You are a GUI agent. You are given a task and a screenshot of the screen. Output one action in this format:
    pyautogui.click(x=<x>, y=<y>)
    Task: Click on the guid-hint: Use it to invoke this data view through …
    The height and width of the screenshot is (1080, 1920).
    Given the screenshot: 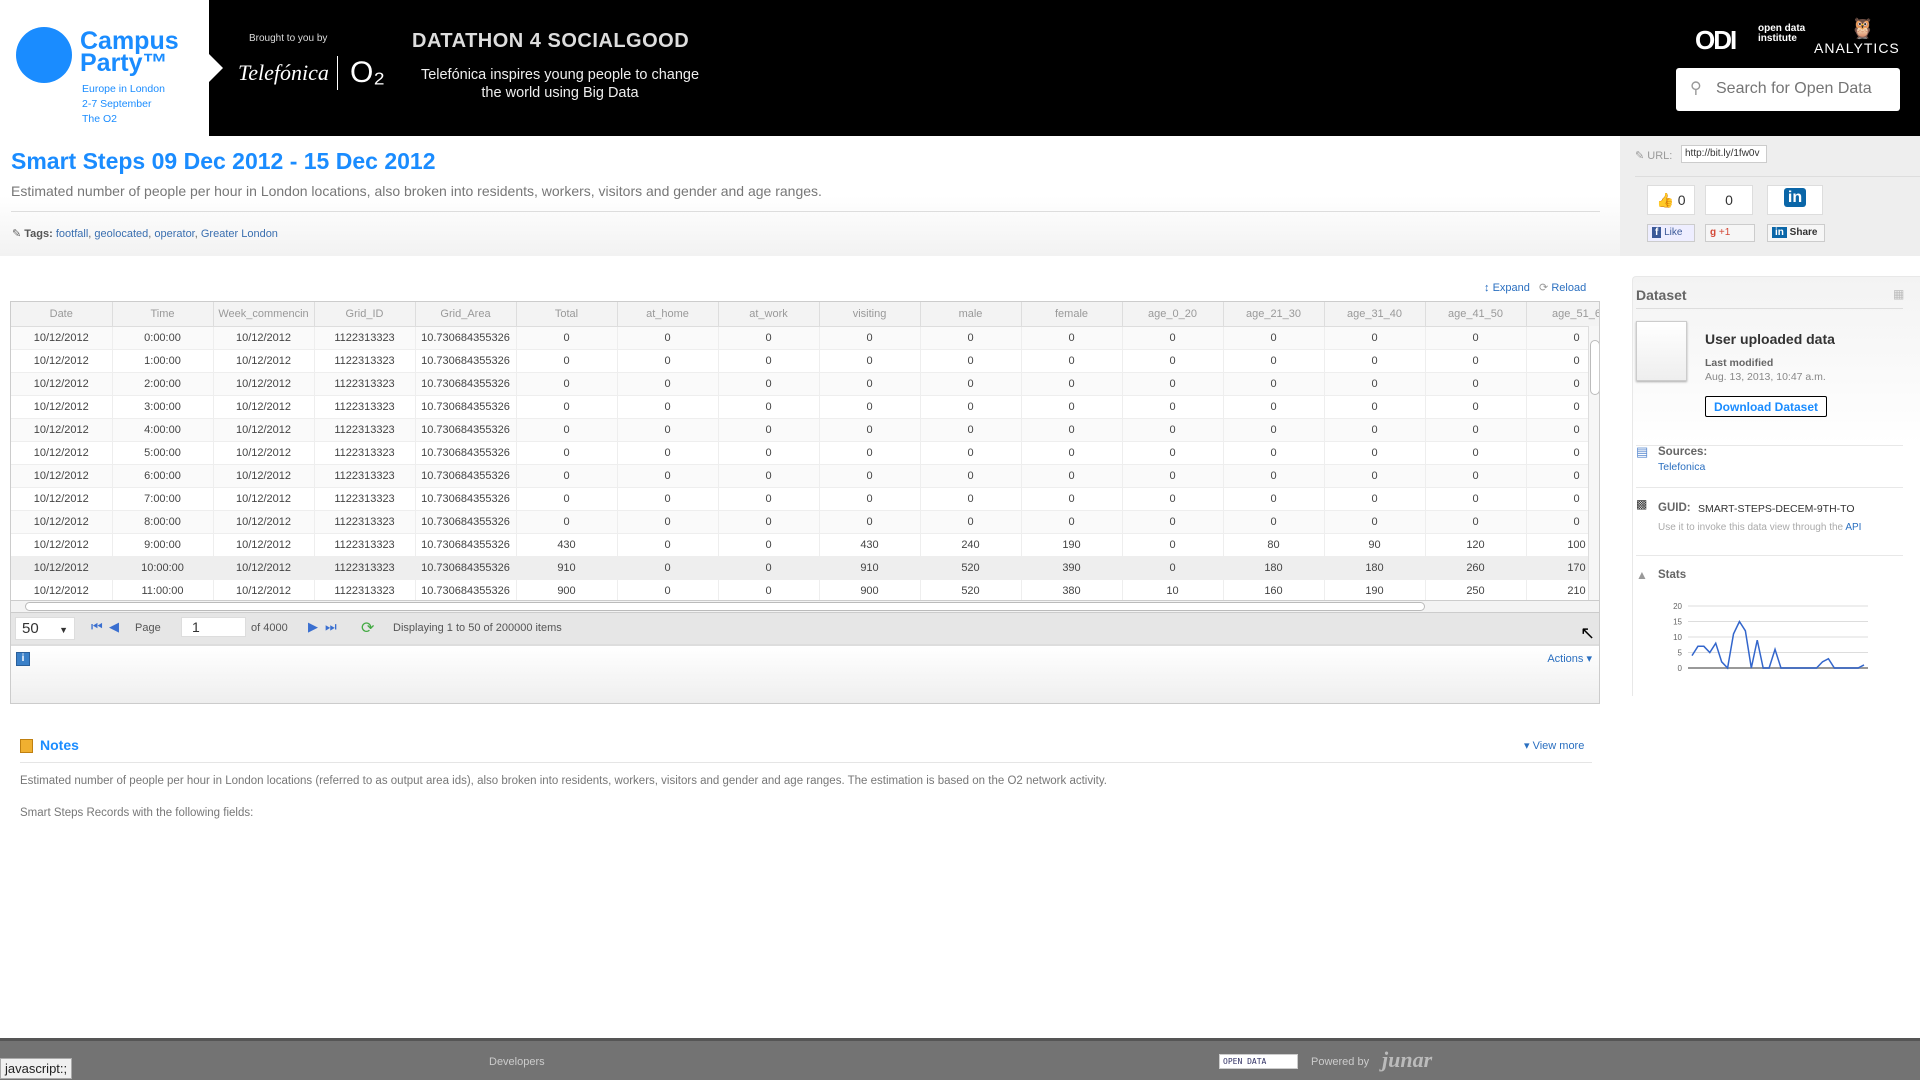 What is the action you would take?
    pyautogui.click(x=1759, y=527)
    